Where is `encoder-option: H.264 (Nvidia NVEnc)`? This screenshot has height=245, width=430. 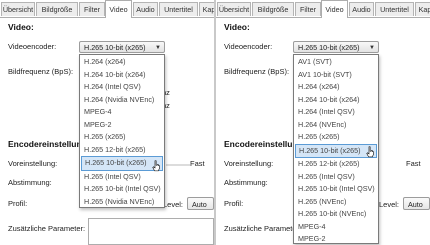 encoder-option: H.264 (Nvidia NVEnc) is located at coordinates (122, 100).